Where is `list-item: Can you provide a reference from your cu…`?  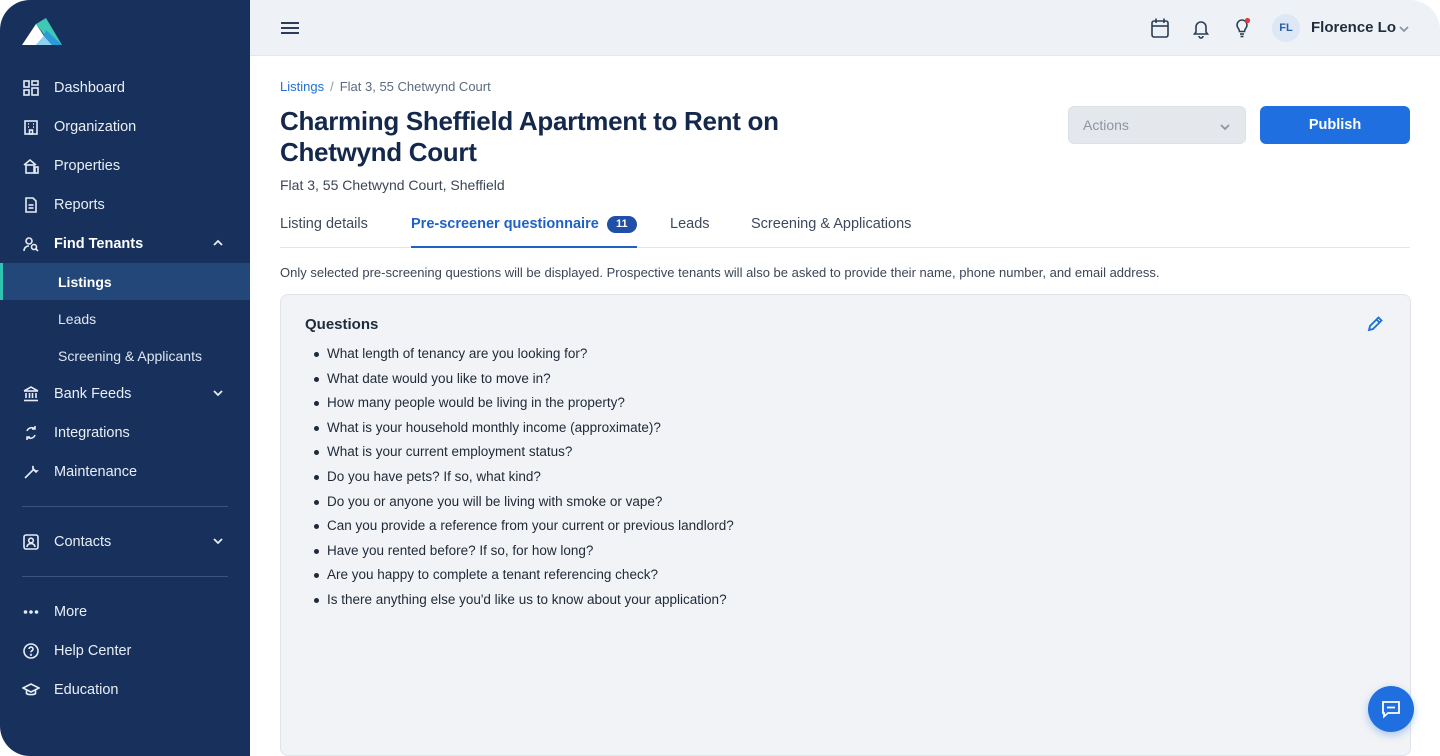
list-item: Can you provide a reference from your cu… is located at coordinates (524, 528).